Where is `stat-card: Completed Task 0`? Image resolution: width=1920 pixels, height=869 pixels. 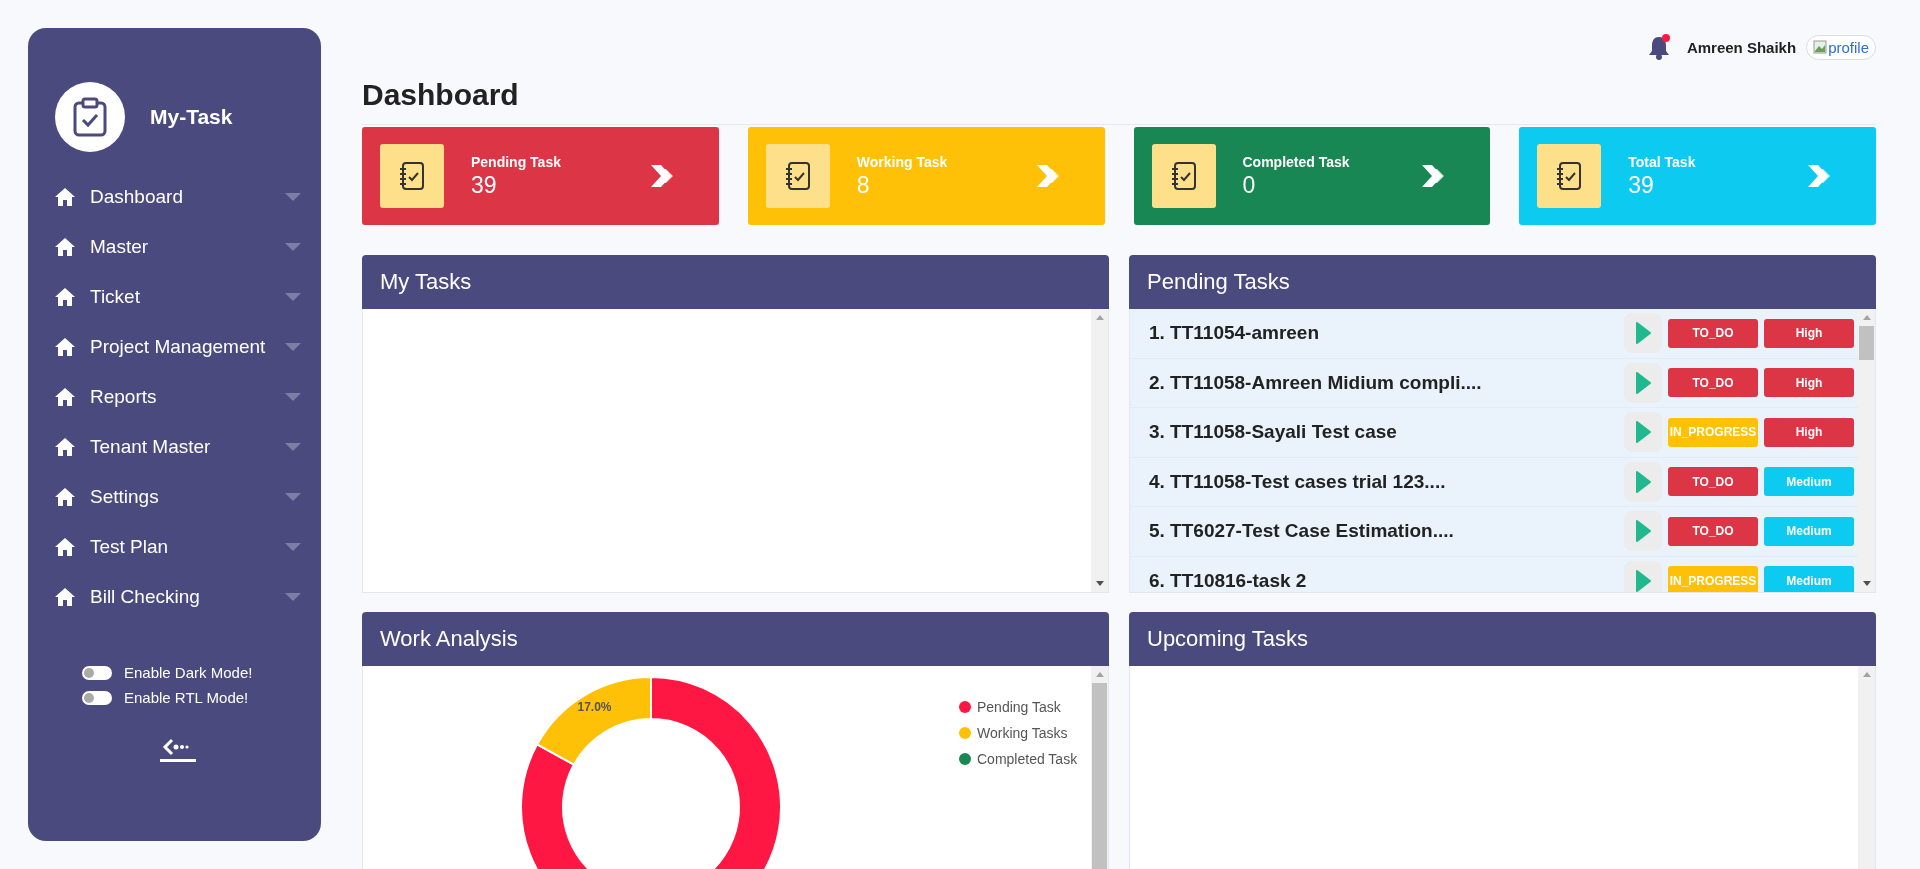 stat-card: Completed Task 0 is located at coordinates (1312, 176).